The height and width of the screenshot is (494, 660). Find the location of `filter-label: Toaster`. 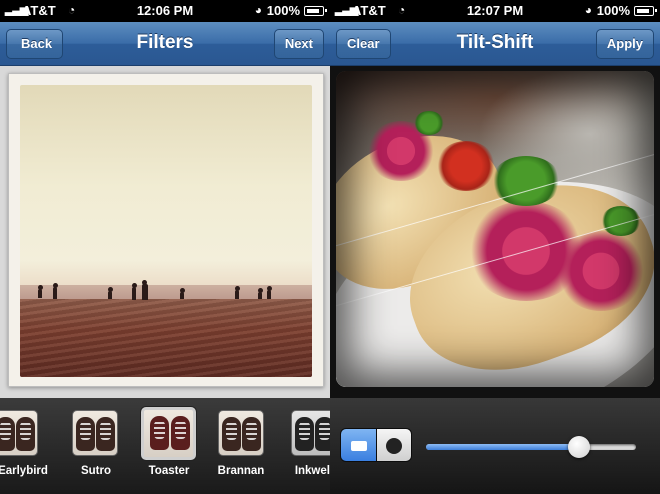

filter-label: Toaster is located at coordinates (169, 471).